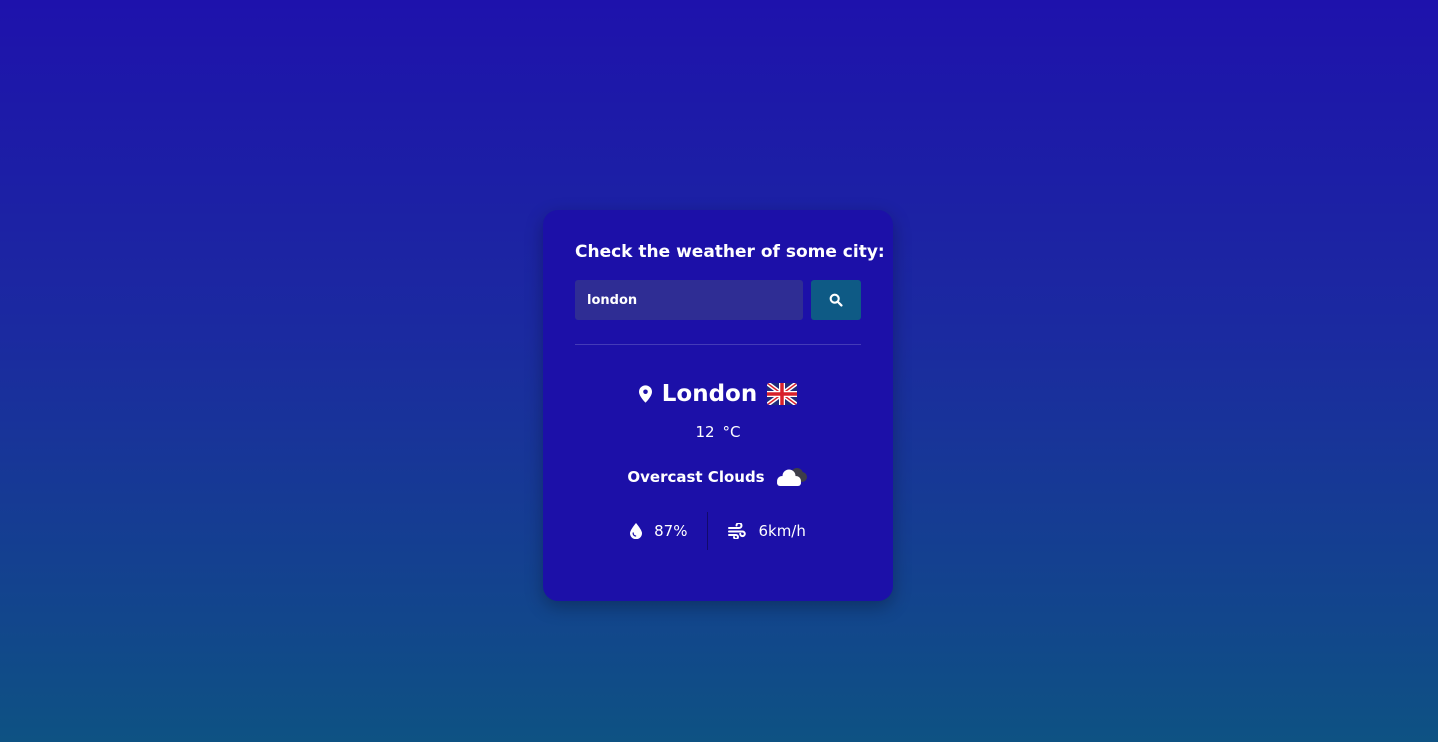  Describe the element at coordinates (730, 252) in the screenshot. I see `page-title: Check the weather of some city:` at that location.